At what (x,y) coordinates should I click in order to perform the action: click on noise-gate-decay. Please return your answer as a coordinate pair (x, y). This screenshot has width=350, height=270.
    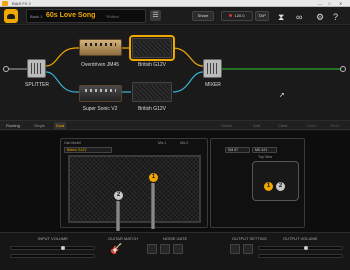
    Looking at the image, I should click on (178, 249).